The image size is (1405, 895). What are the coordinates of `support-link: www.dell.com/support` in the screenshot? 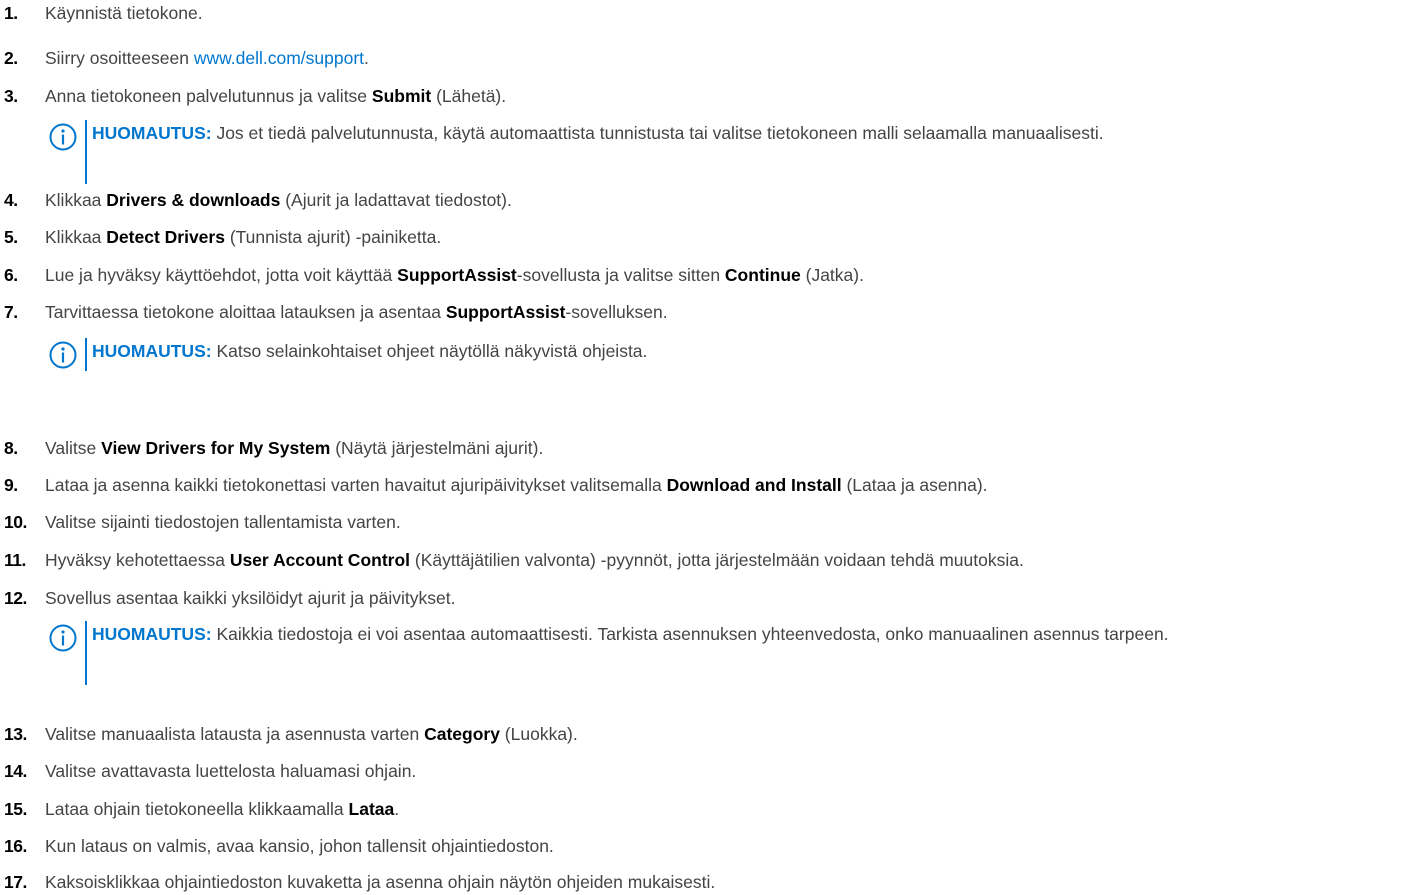 It's located at (279, 58).